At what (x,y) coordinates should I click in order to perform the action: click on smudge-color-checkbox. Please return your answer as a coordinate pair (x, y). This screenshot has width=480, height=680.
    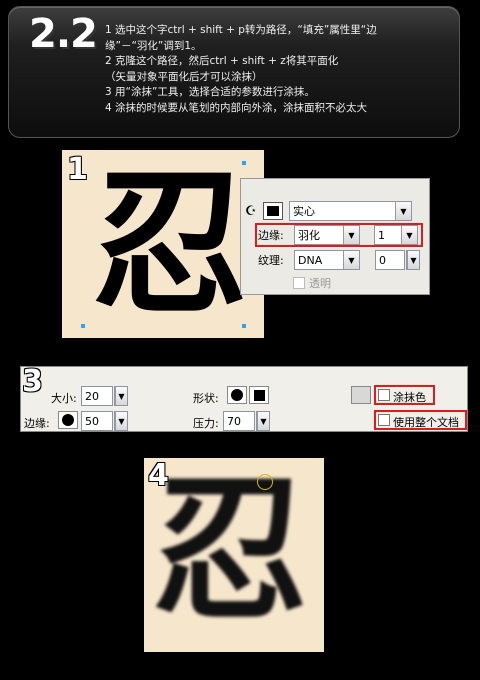
    Looking at the image, I should click on (384, 395).